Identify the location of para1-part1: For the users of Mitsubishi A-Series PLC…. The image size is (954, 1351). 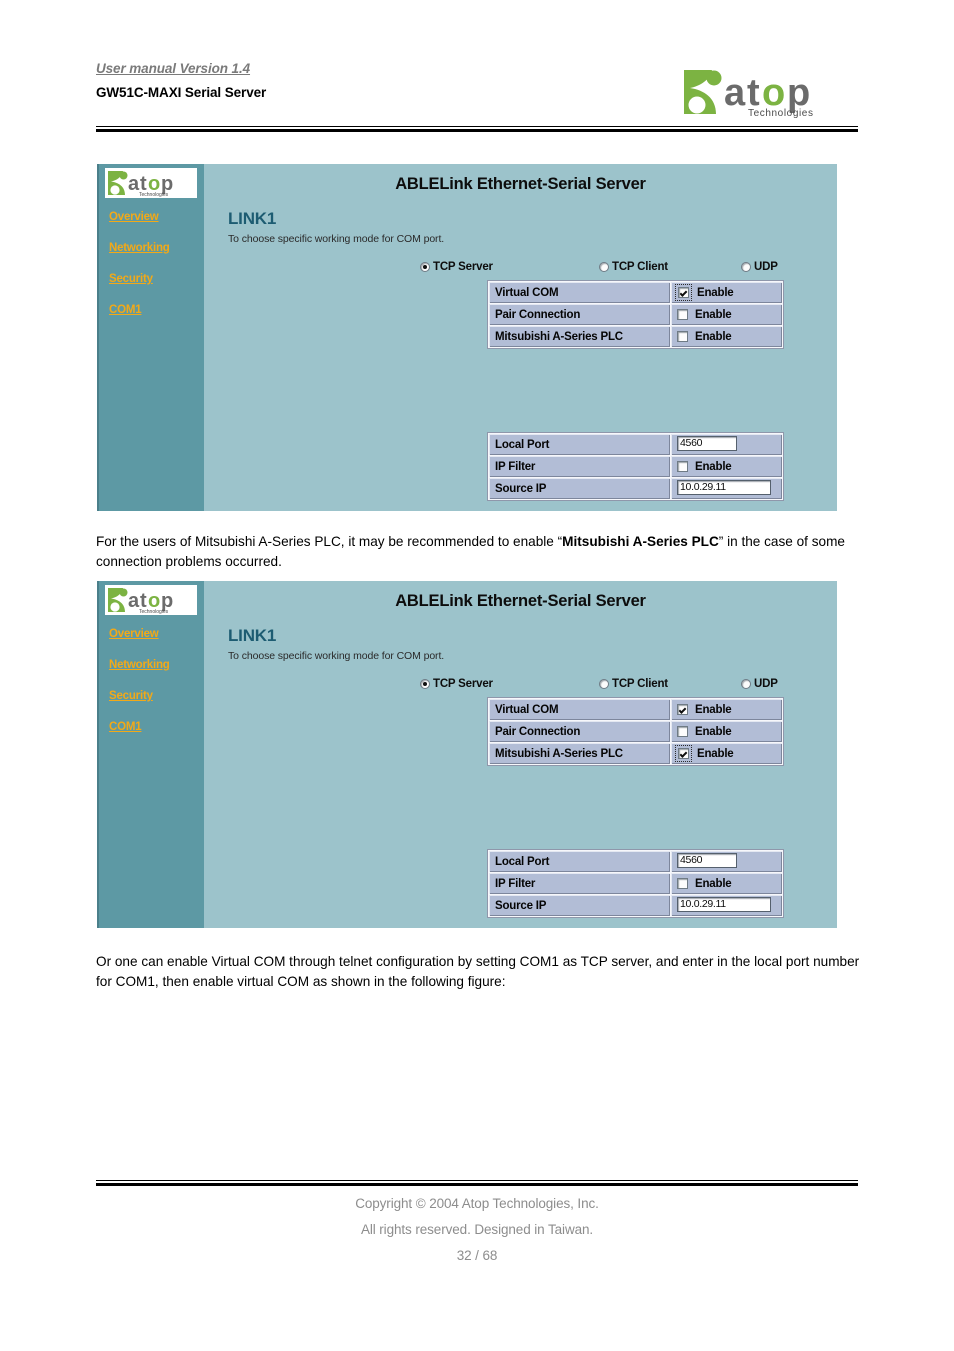
(329, 541).